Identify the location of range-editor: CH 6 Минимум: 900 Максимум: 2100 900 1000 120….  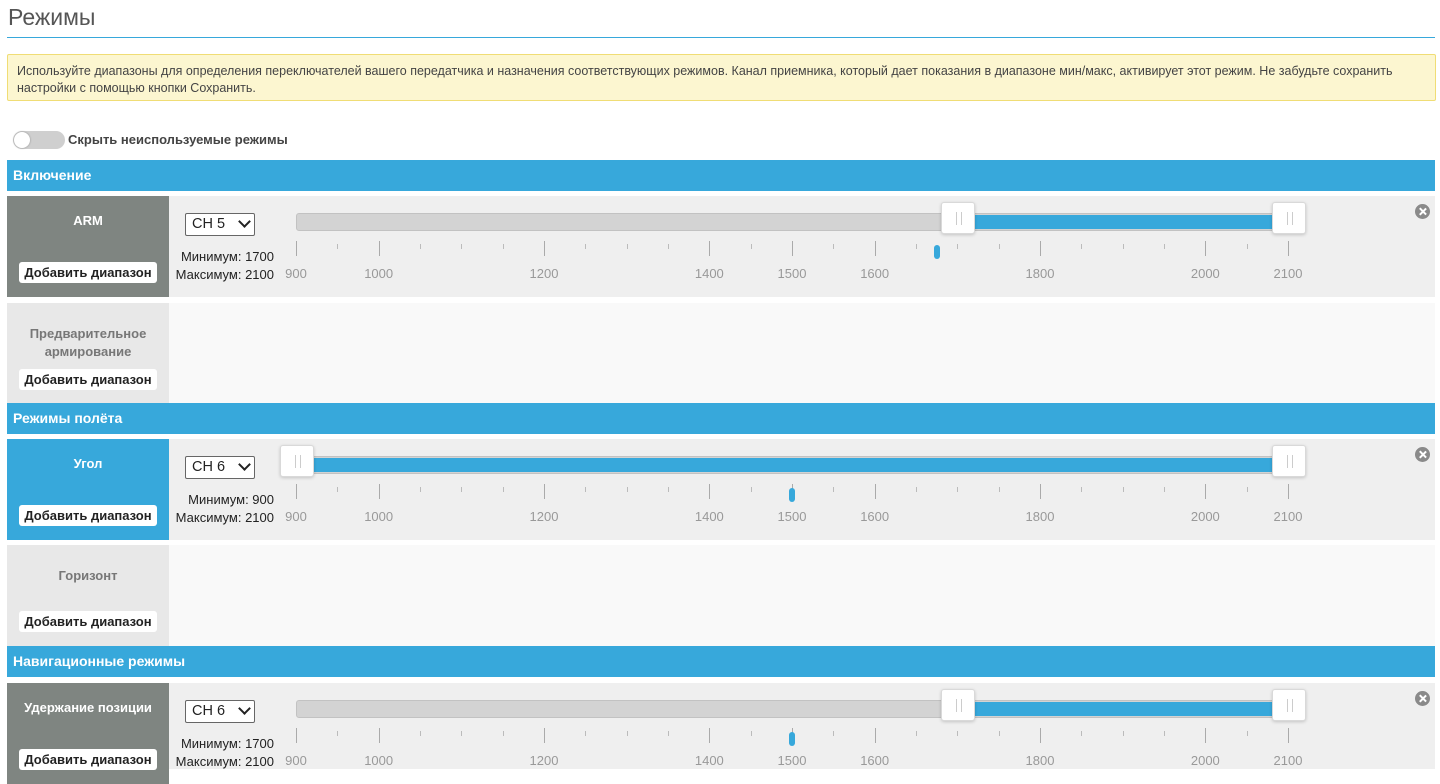
(802, 489).